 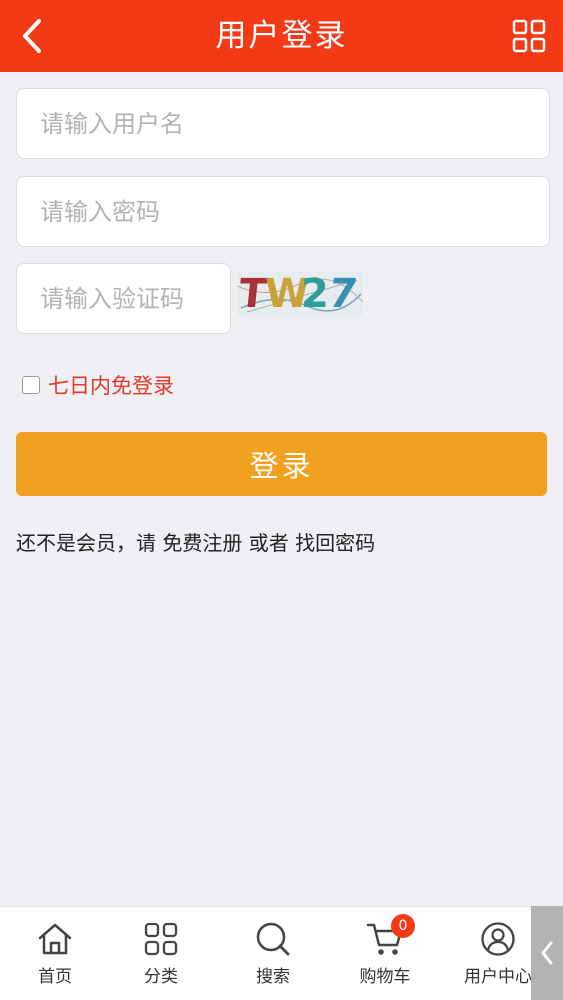 I want to click on register-prefix-text: 还不是会员，请, so click(x=86, y=543).